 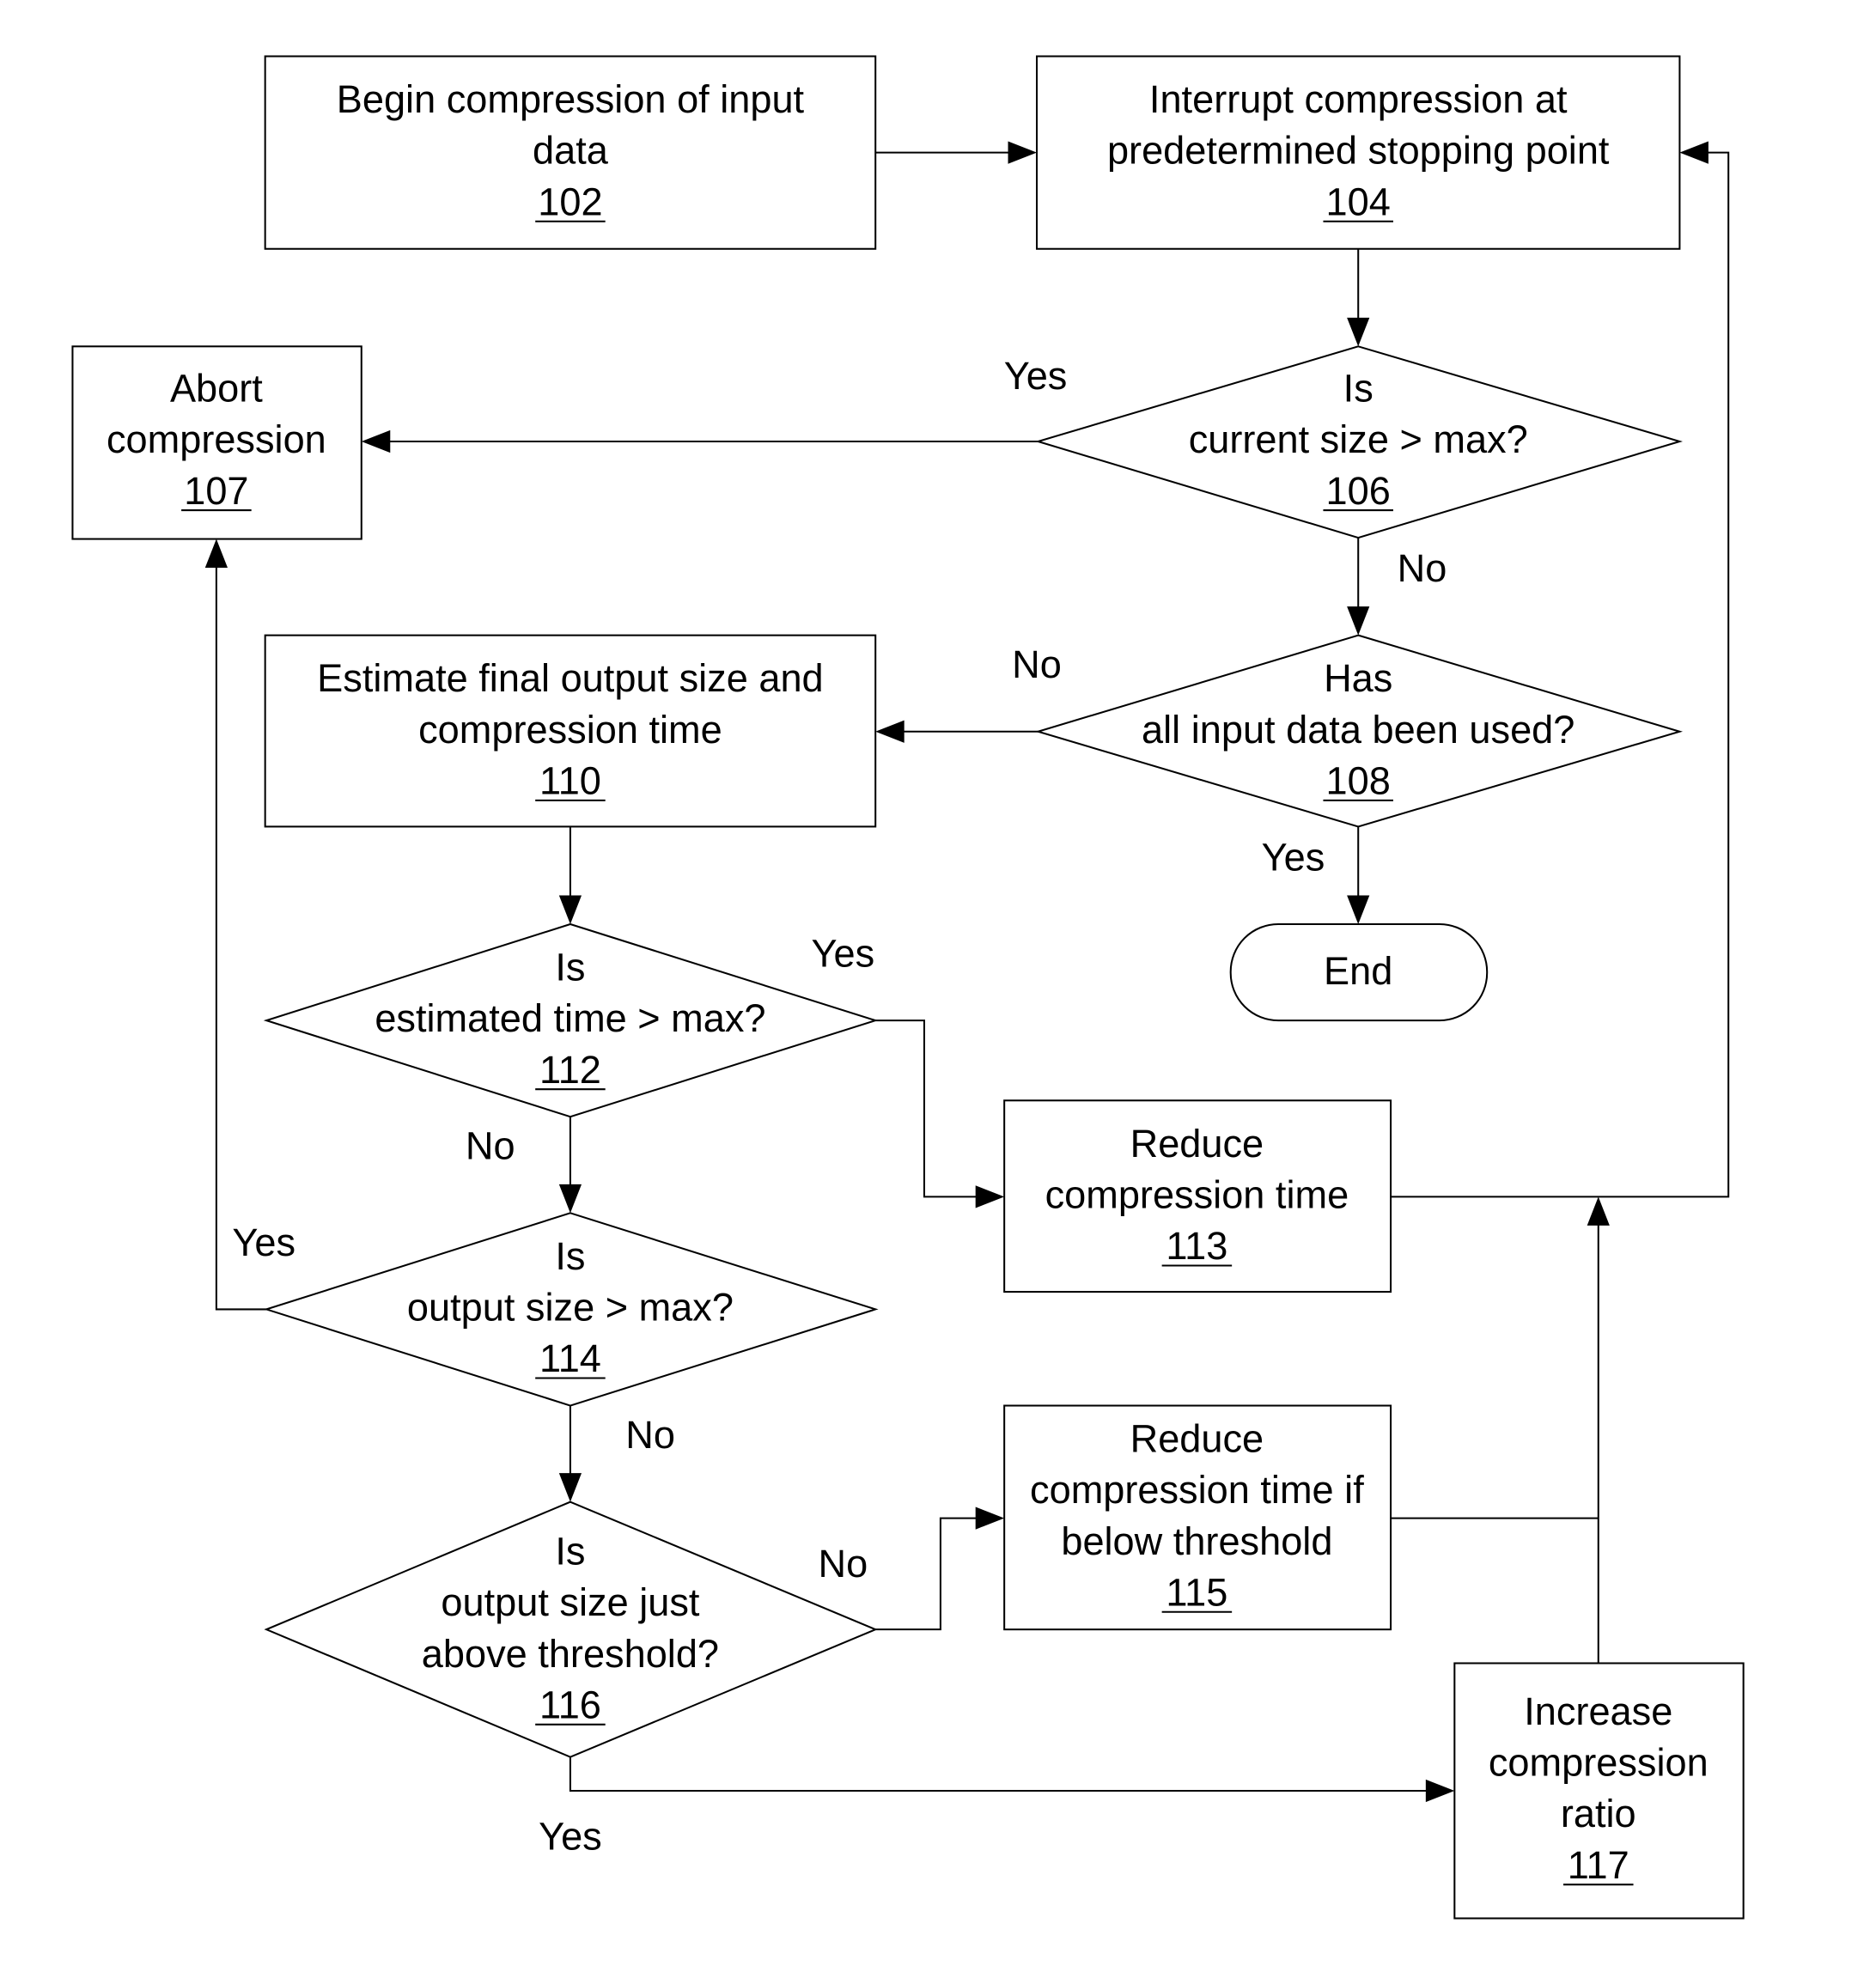 What do you see at coordinates (570, 781) in the screenshot?
I see `node-110-ref: 110` at bounding box center [570, 781].